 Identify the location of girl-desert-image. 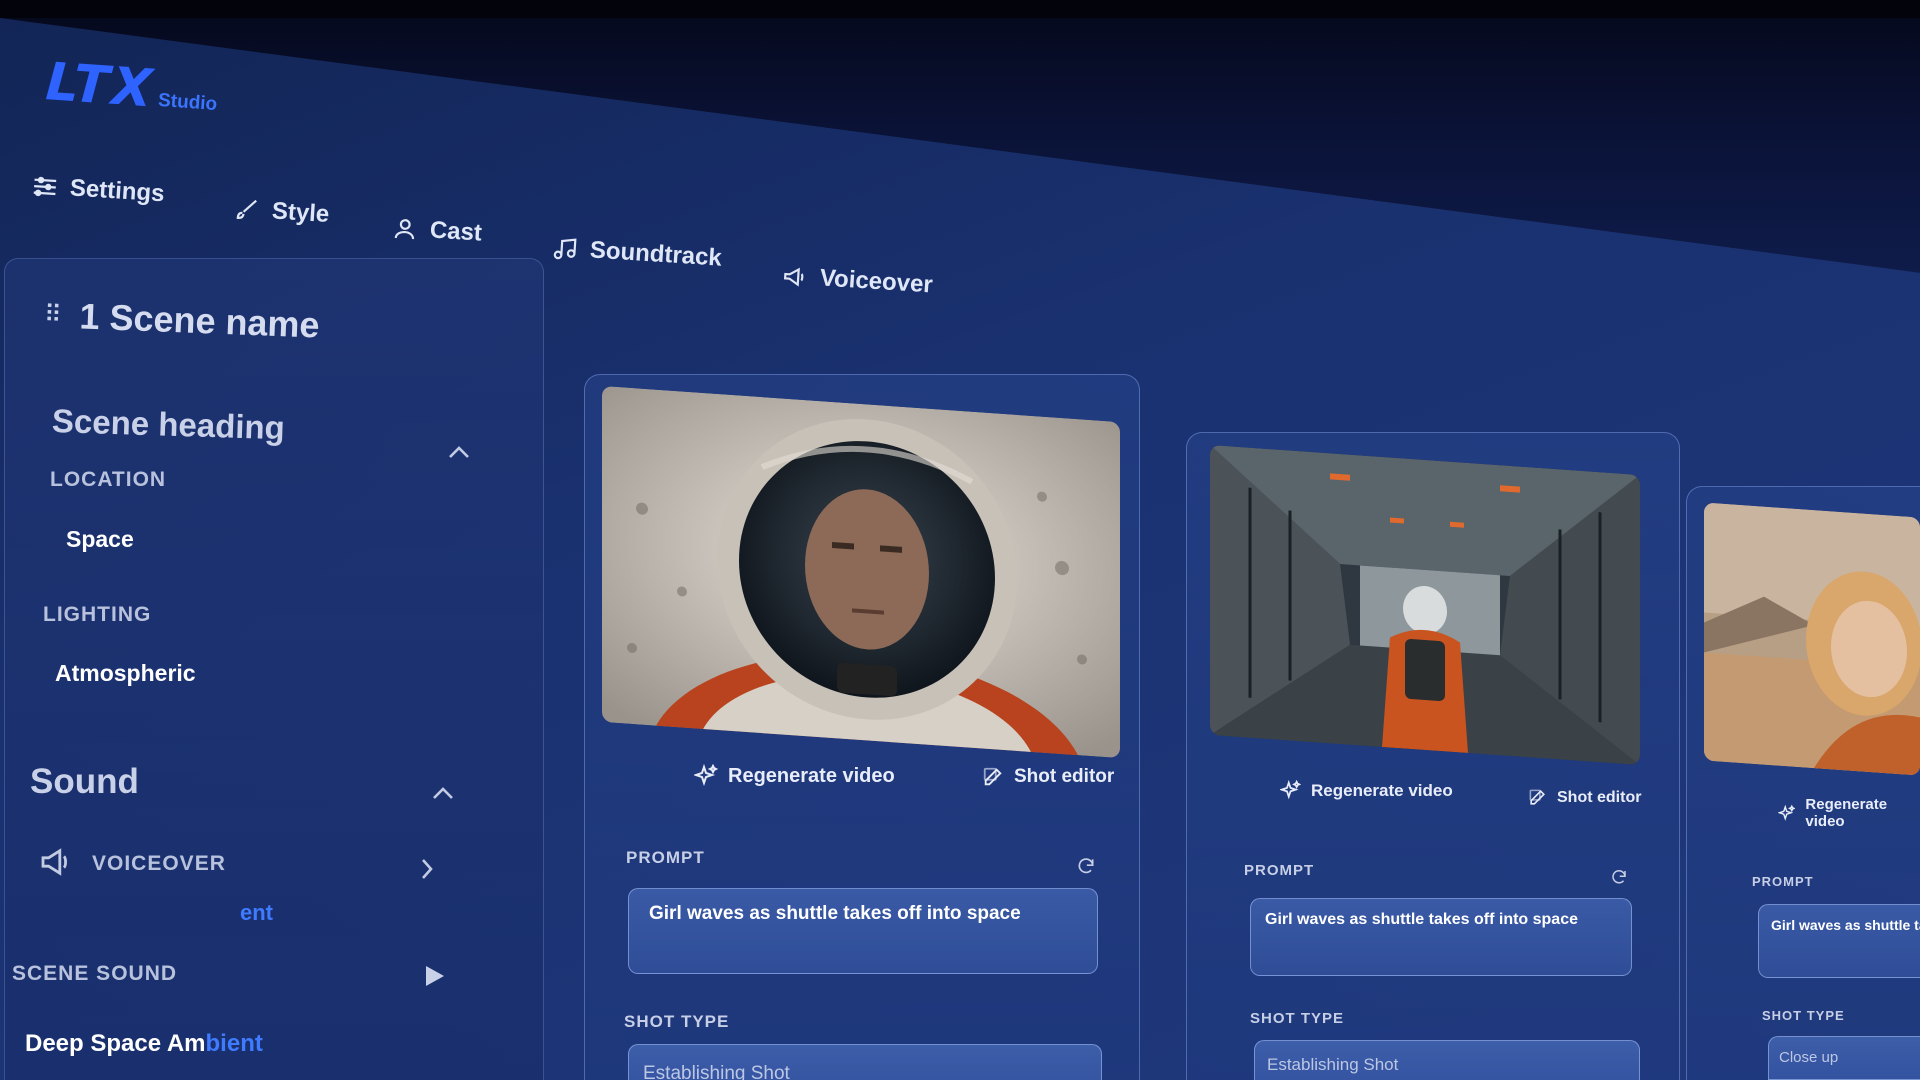
(1812, 639).